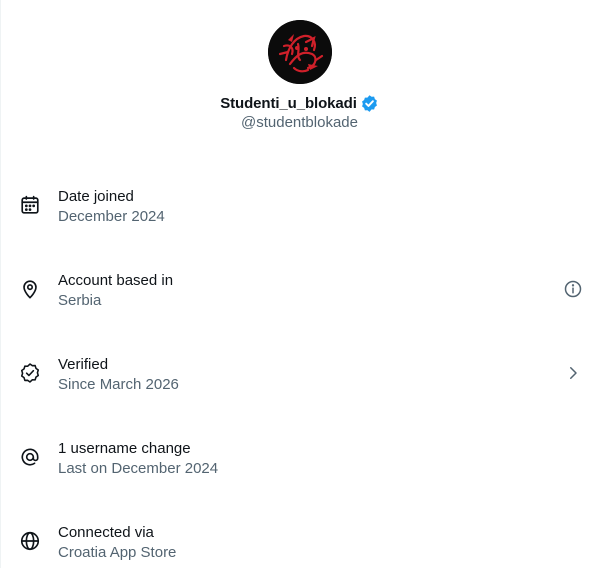 Image resolution: width=598 pixels, height=568 pixels. What do you see at coordinates (299, 462) in the screenshot?
I see `username-change-row: 1 username change Last on December 2024` at bounding box center [299, 462].